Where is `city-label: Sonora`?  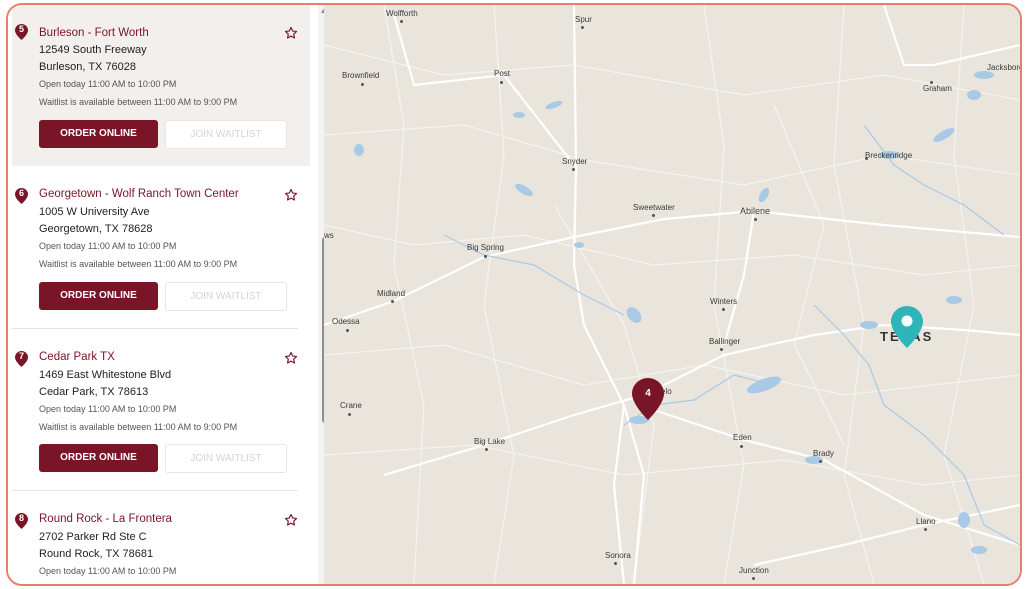
city-label: Sonora is located at coordinates (618, 555).